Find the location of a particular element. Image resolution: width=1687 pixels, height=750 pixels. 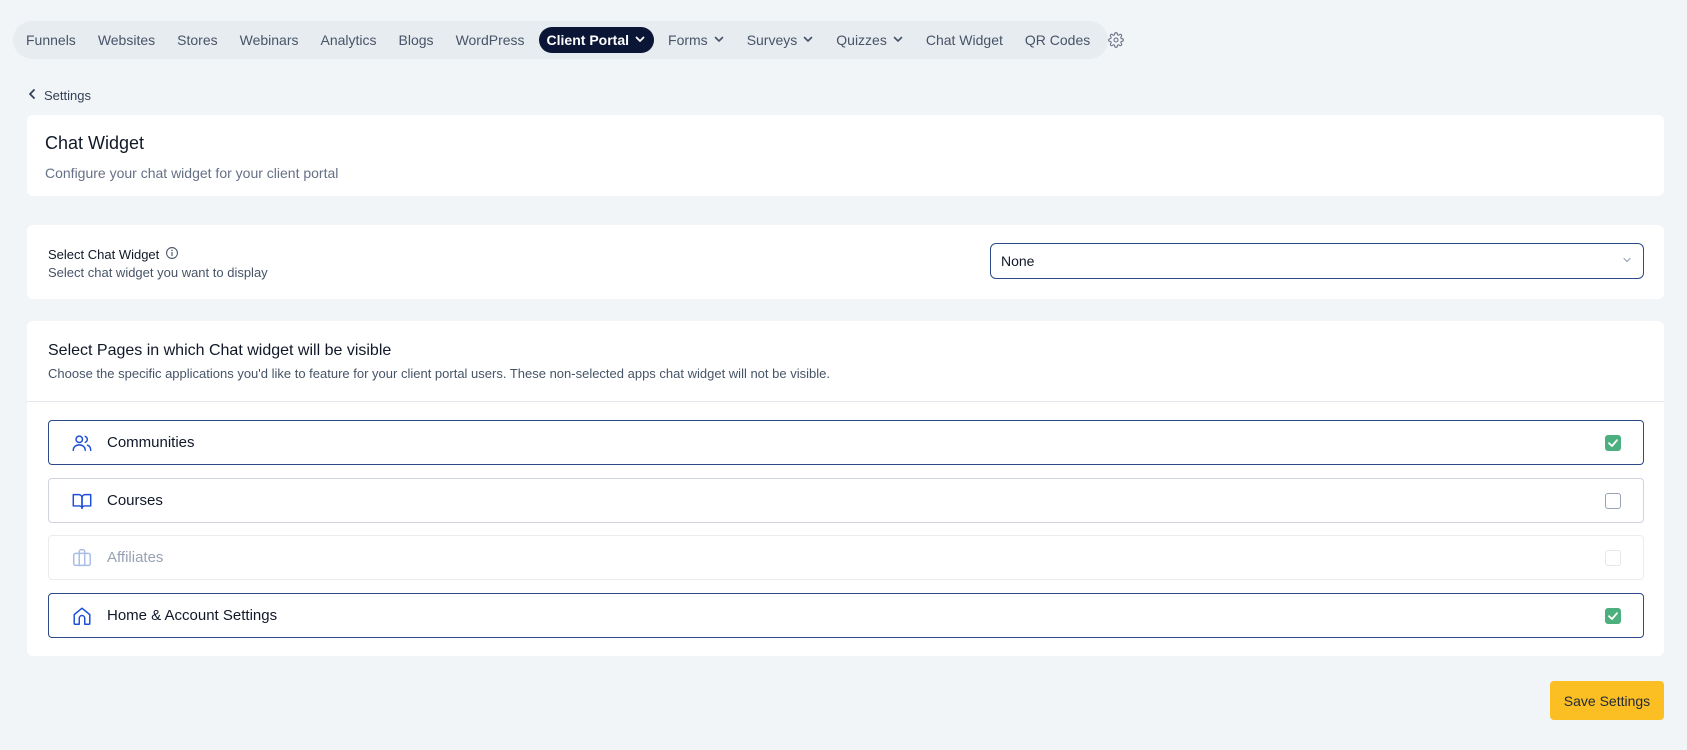

nav-tab-chat-widget: Chat Widget is located at coordinates (964, 40).